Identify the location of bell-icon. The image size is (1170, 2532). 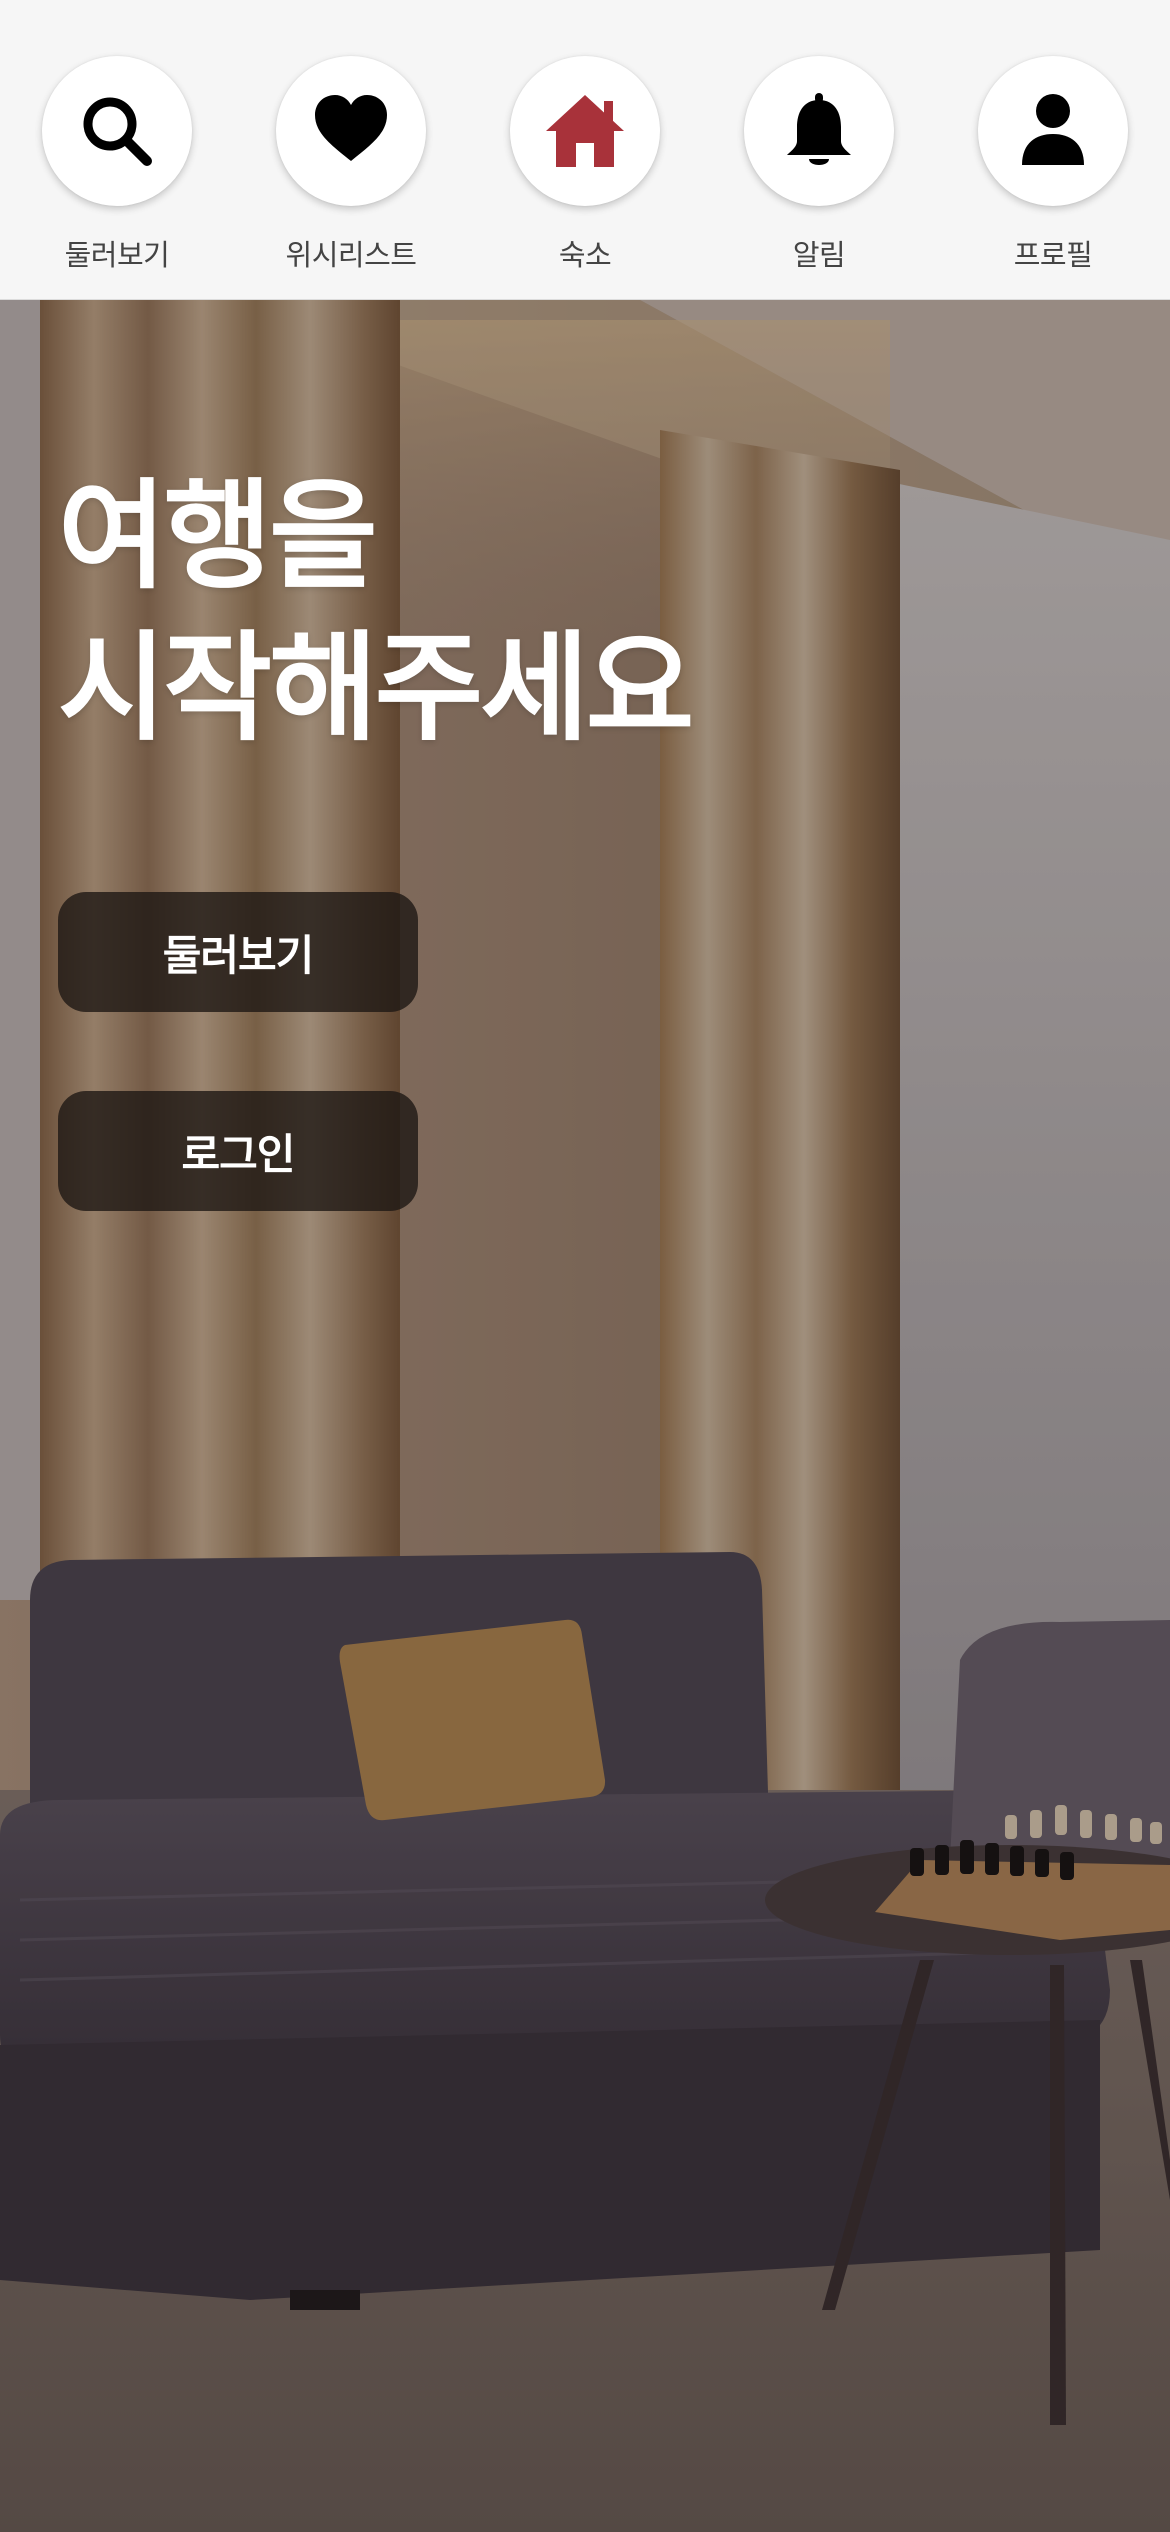
(819, 129).